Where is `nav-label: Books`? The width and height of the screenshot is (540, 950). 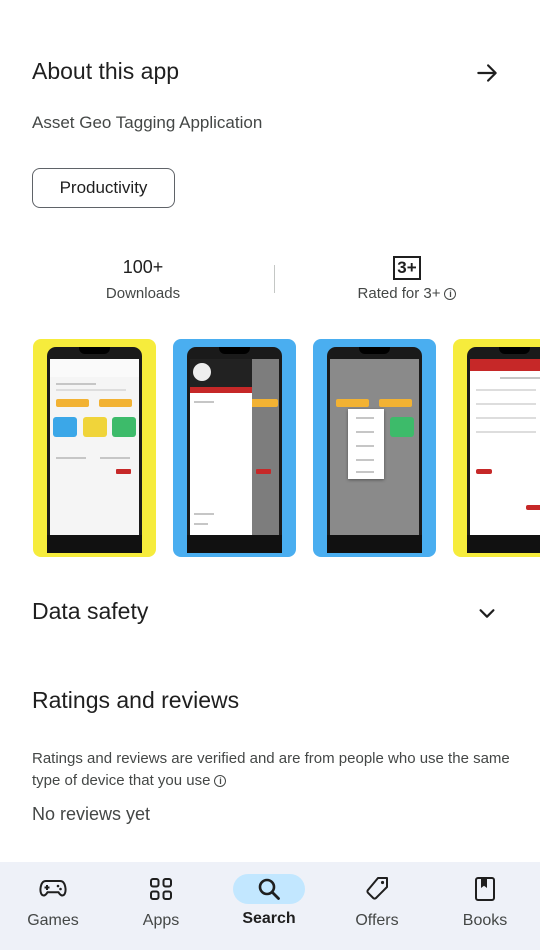 nav-label: Books is located at coordinates (485, 920).